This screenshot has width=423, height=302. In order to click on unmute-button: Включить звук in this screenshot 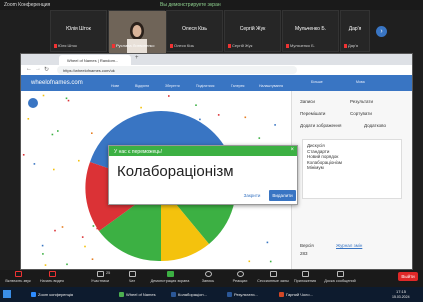, I will do `click(18, 277)`.